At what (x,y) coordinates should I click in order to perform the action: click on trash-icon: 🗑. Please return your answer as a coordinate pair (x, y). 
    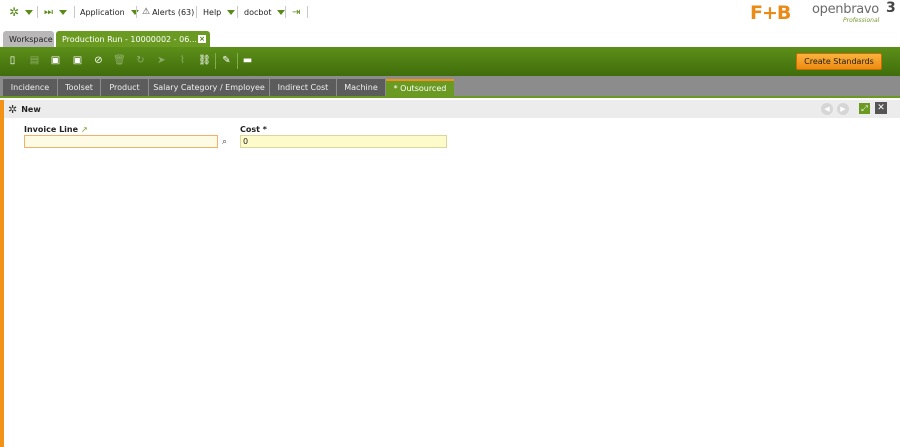
    Looking at the image, I should click on (119, 60).